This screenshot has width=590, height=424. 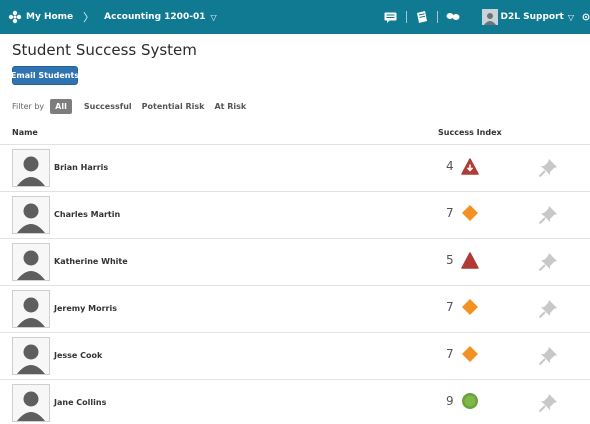 I want to click on table-row: Jeremy Morris 7, so click(x=295, y=308).